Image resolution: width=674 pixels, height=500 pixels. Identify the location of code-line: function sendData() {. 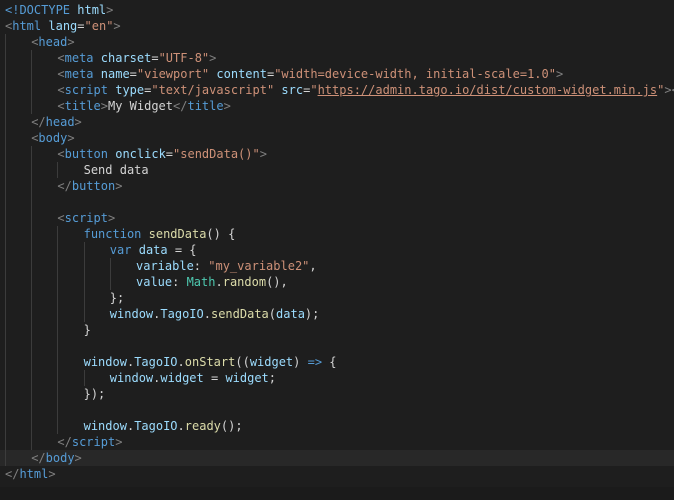
(337, 234).